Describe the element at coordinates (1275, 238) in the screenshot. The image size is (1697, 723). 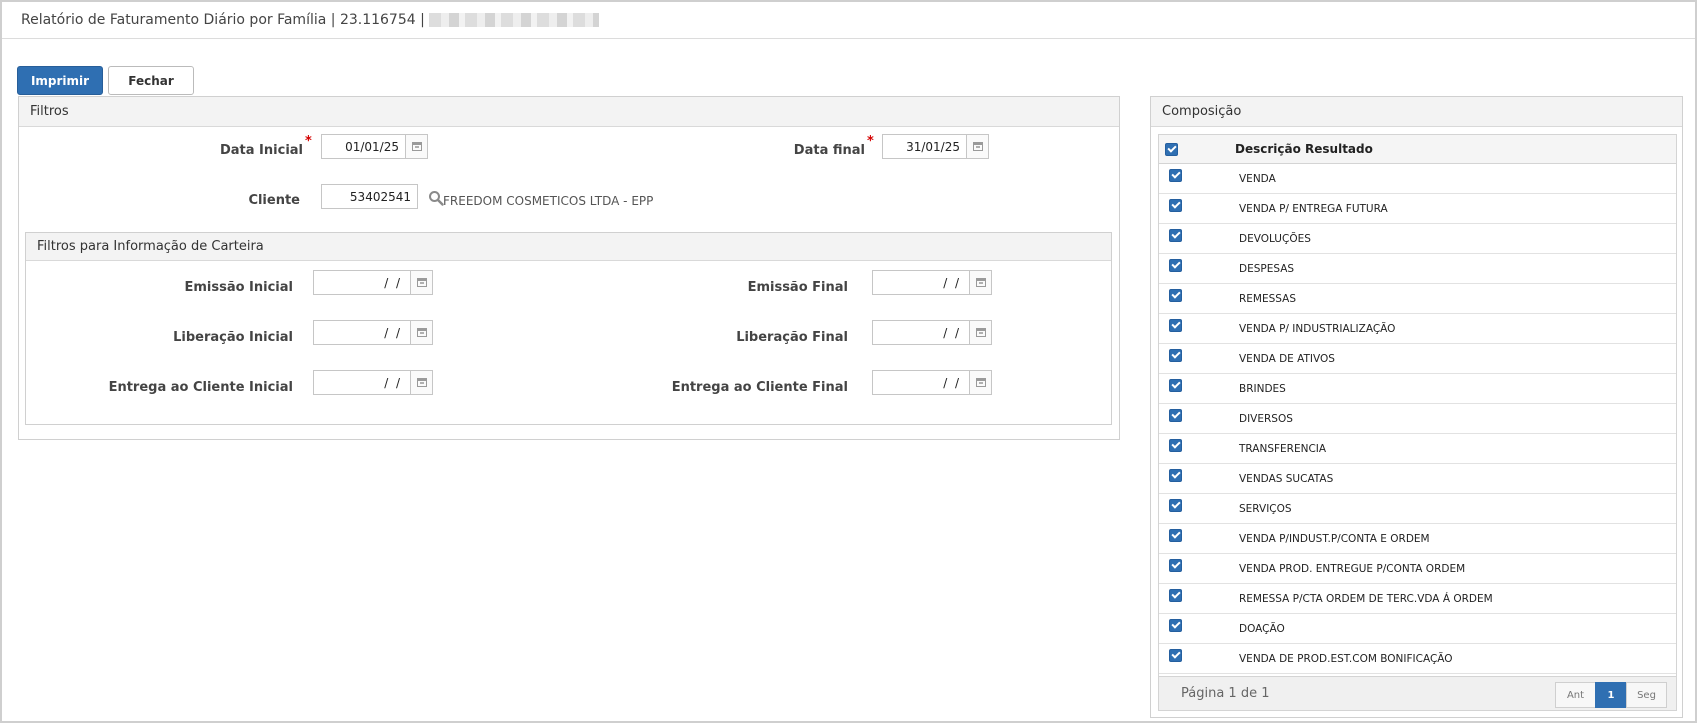
I see `row-label: DEVOLUÇÕES` at that location.